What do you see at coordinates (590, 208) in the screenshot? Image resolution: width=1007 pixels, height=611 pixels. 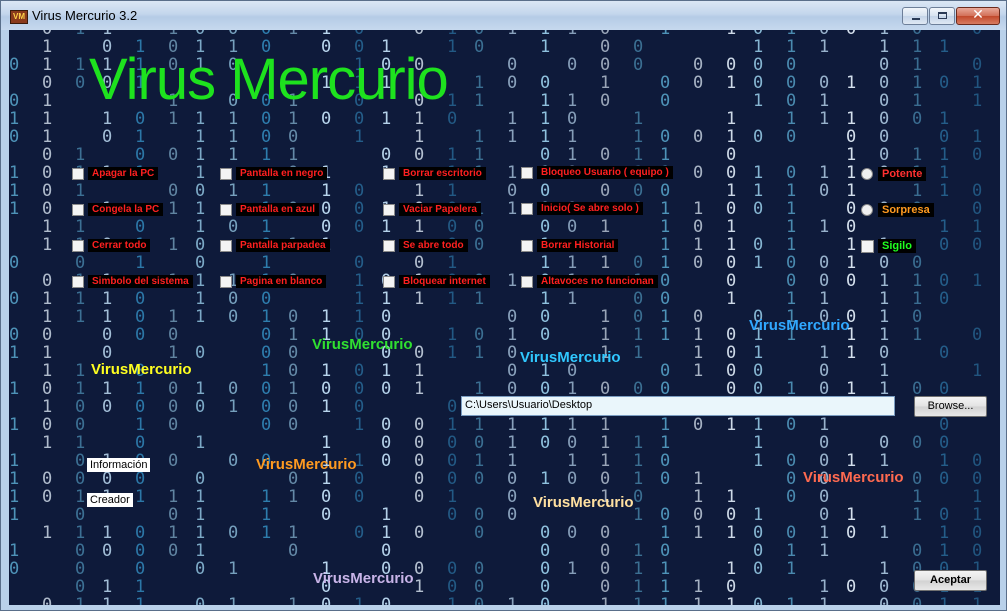 I see `checkbox-label: Inicio( Se abre solo )` at bounding box center [590, 208].